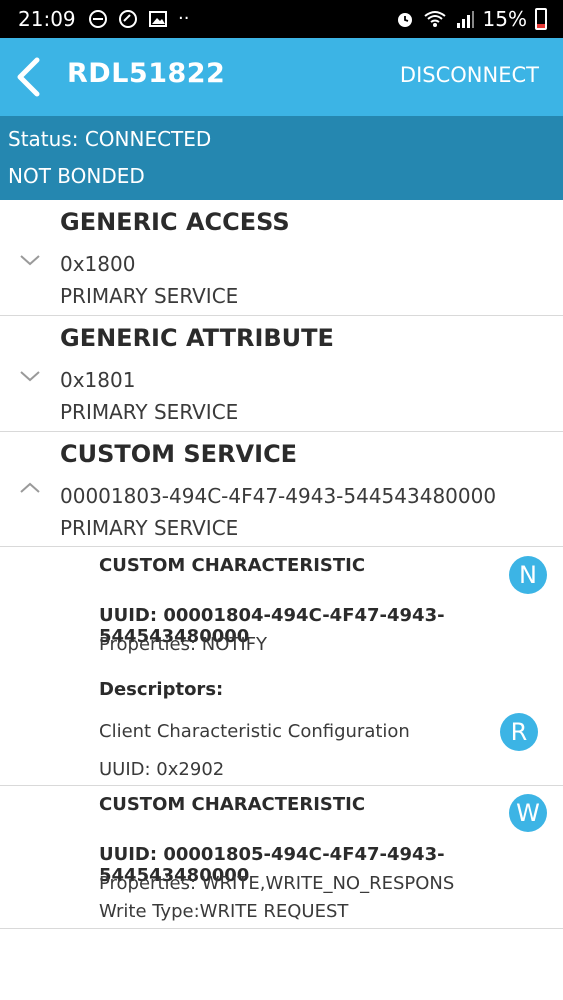  What do you see at coordinates (528, 813) in the screenshot?
I see `write-button: W` at bounding box center [528, 813].